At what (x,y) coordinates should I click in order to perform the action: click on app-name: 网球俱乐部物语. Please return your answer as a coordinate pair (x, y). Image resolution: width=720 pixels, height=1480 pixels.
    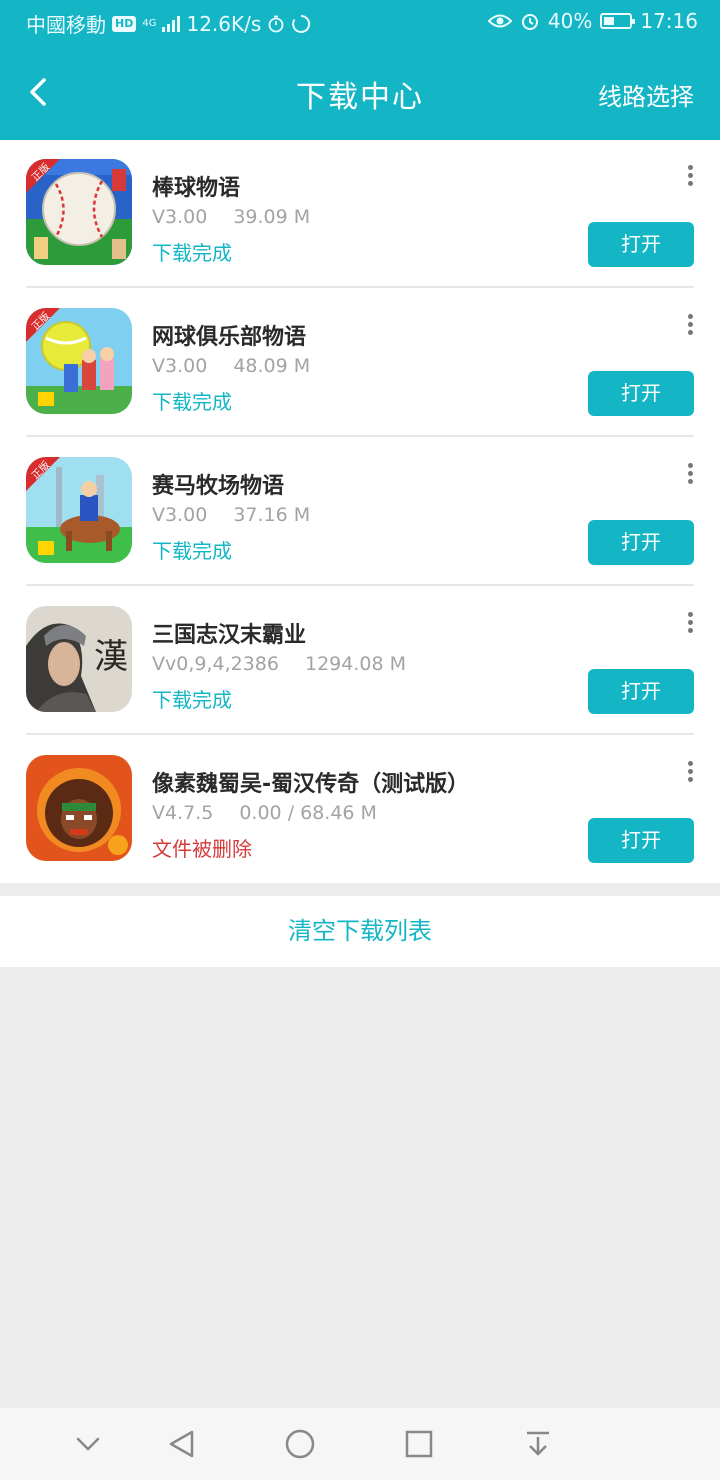
    Looking at the image, I should click on (229, 337).